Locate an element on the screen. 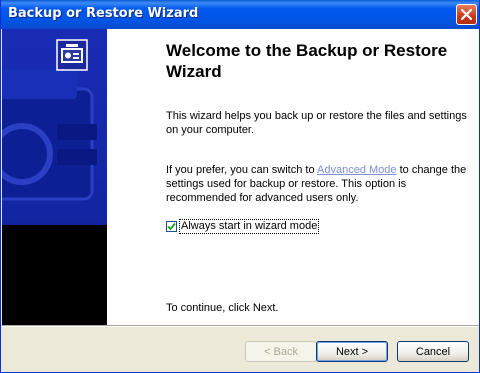 This screenshot has width=480, height=373. close-button is located at coordinates (466, 14).